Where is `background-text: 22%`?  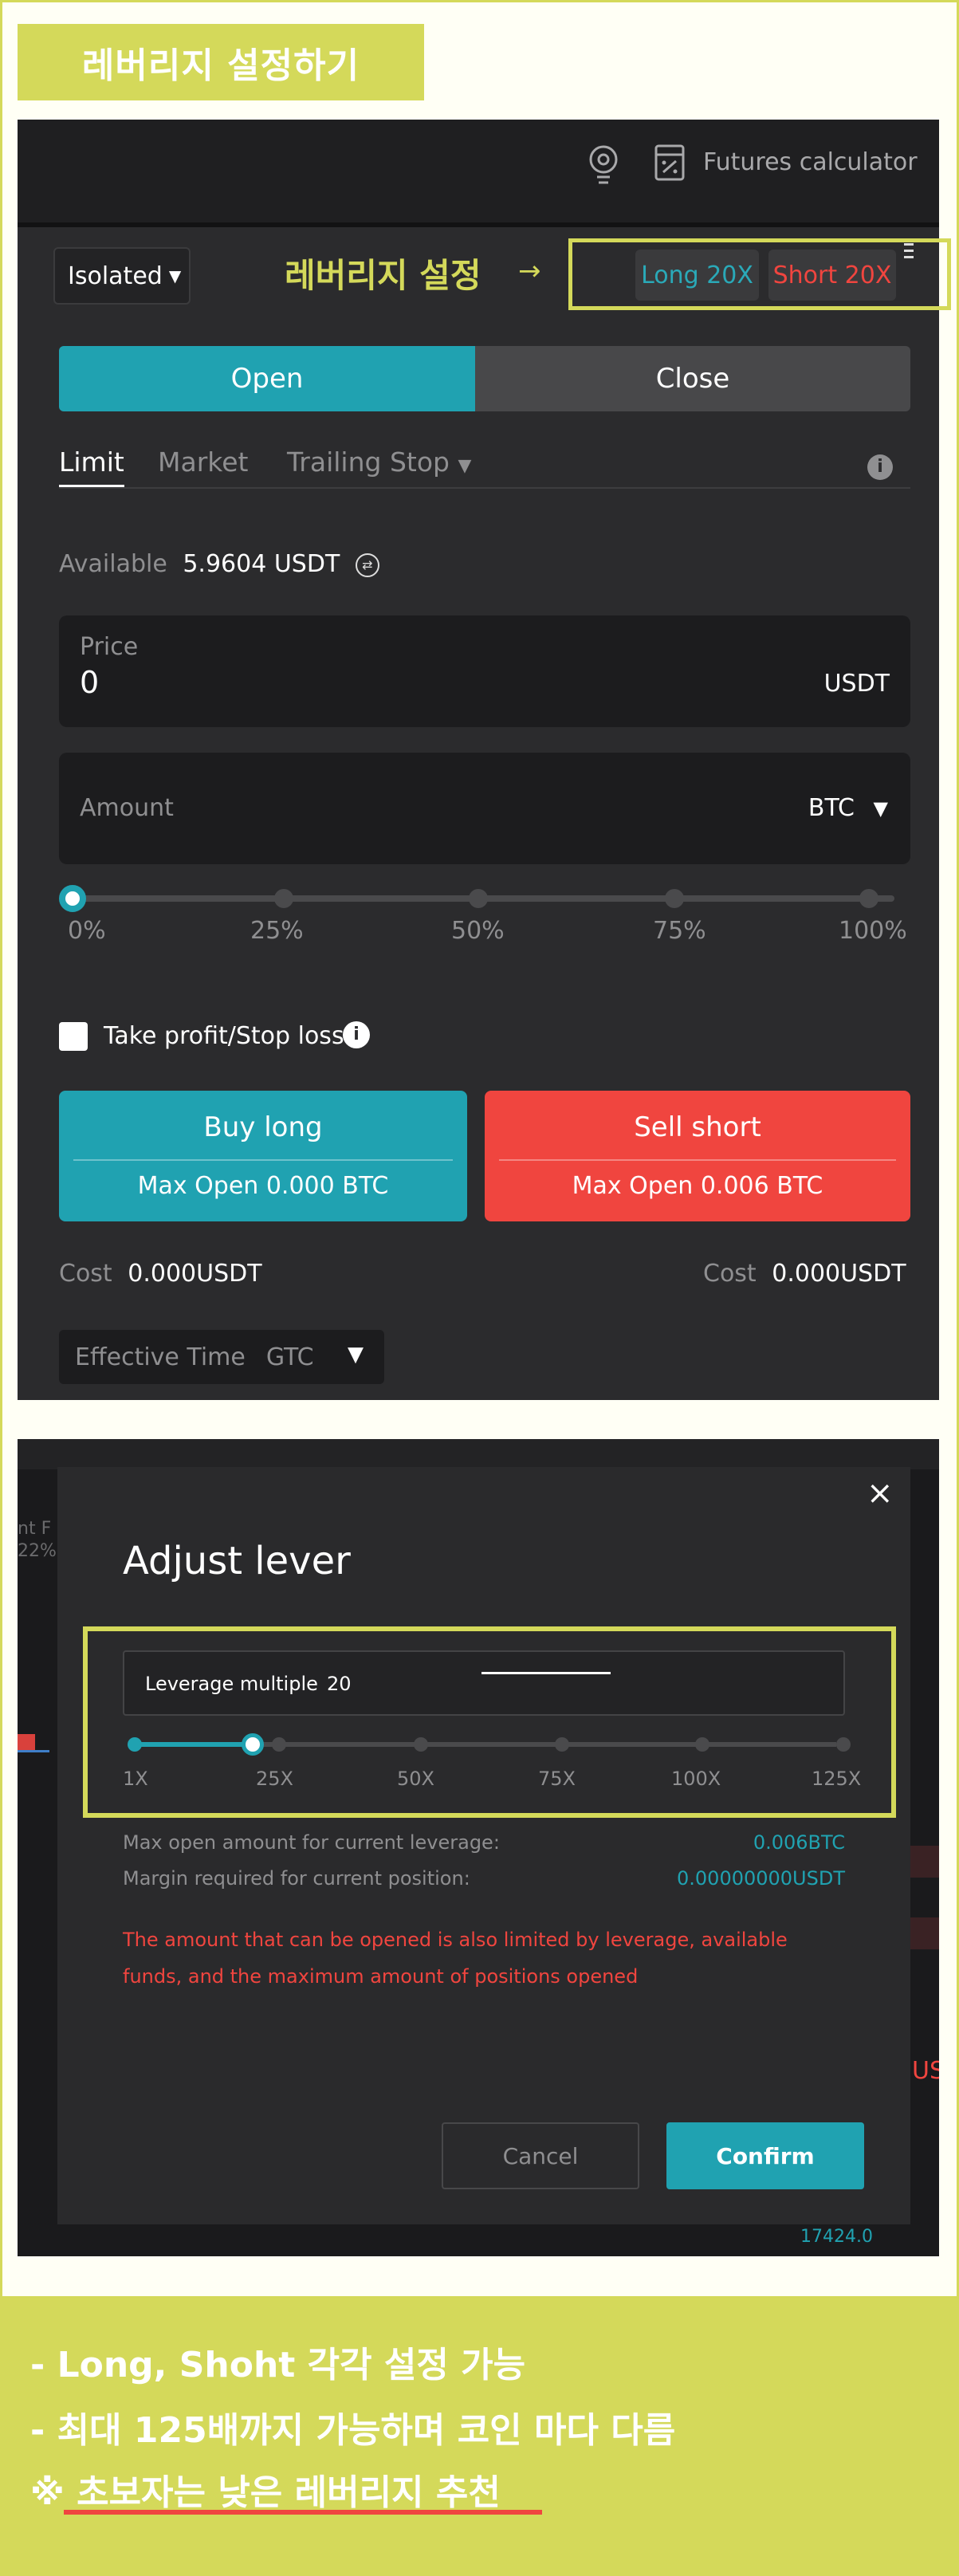
background-text: 22% is located at coordinates (37, 1551).